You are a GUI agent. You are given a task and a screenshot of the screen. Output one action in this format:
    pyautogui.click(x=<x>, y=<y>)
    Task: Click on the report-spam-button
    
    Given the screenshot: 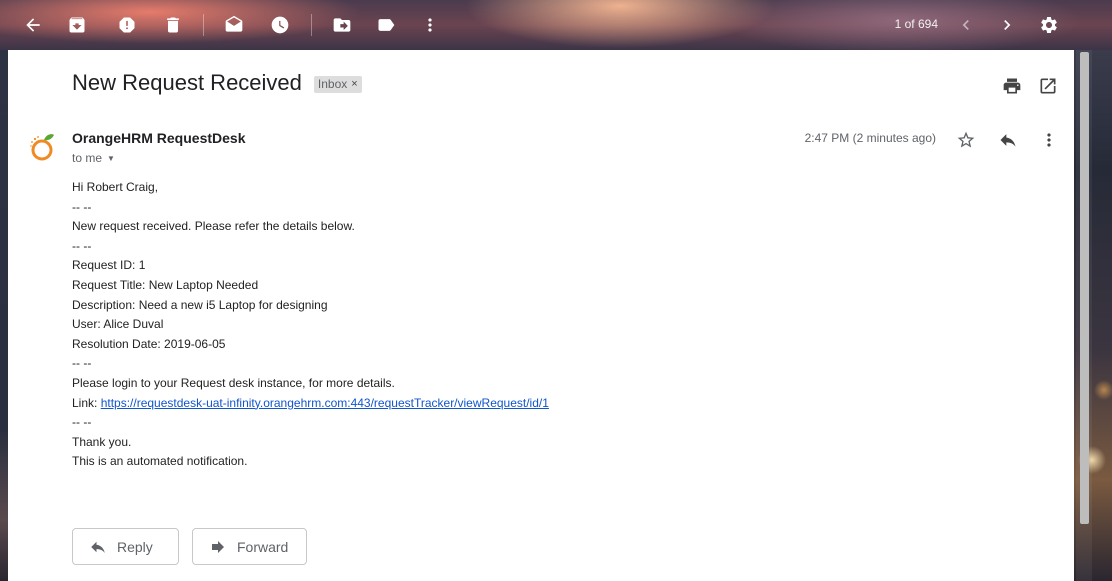 What is the action you would take?
    pyautogui.click(x=127, y=25)
    